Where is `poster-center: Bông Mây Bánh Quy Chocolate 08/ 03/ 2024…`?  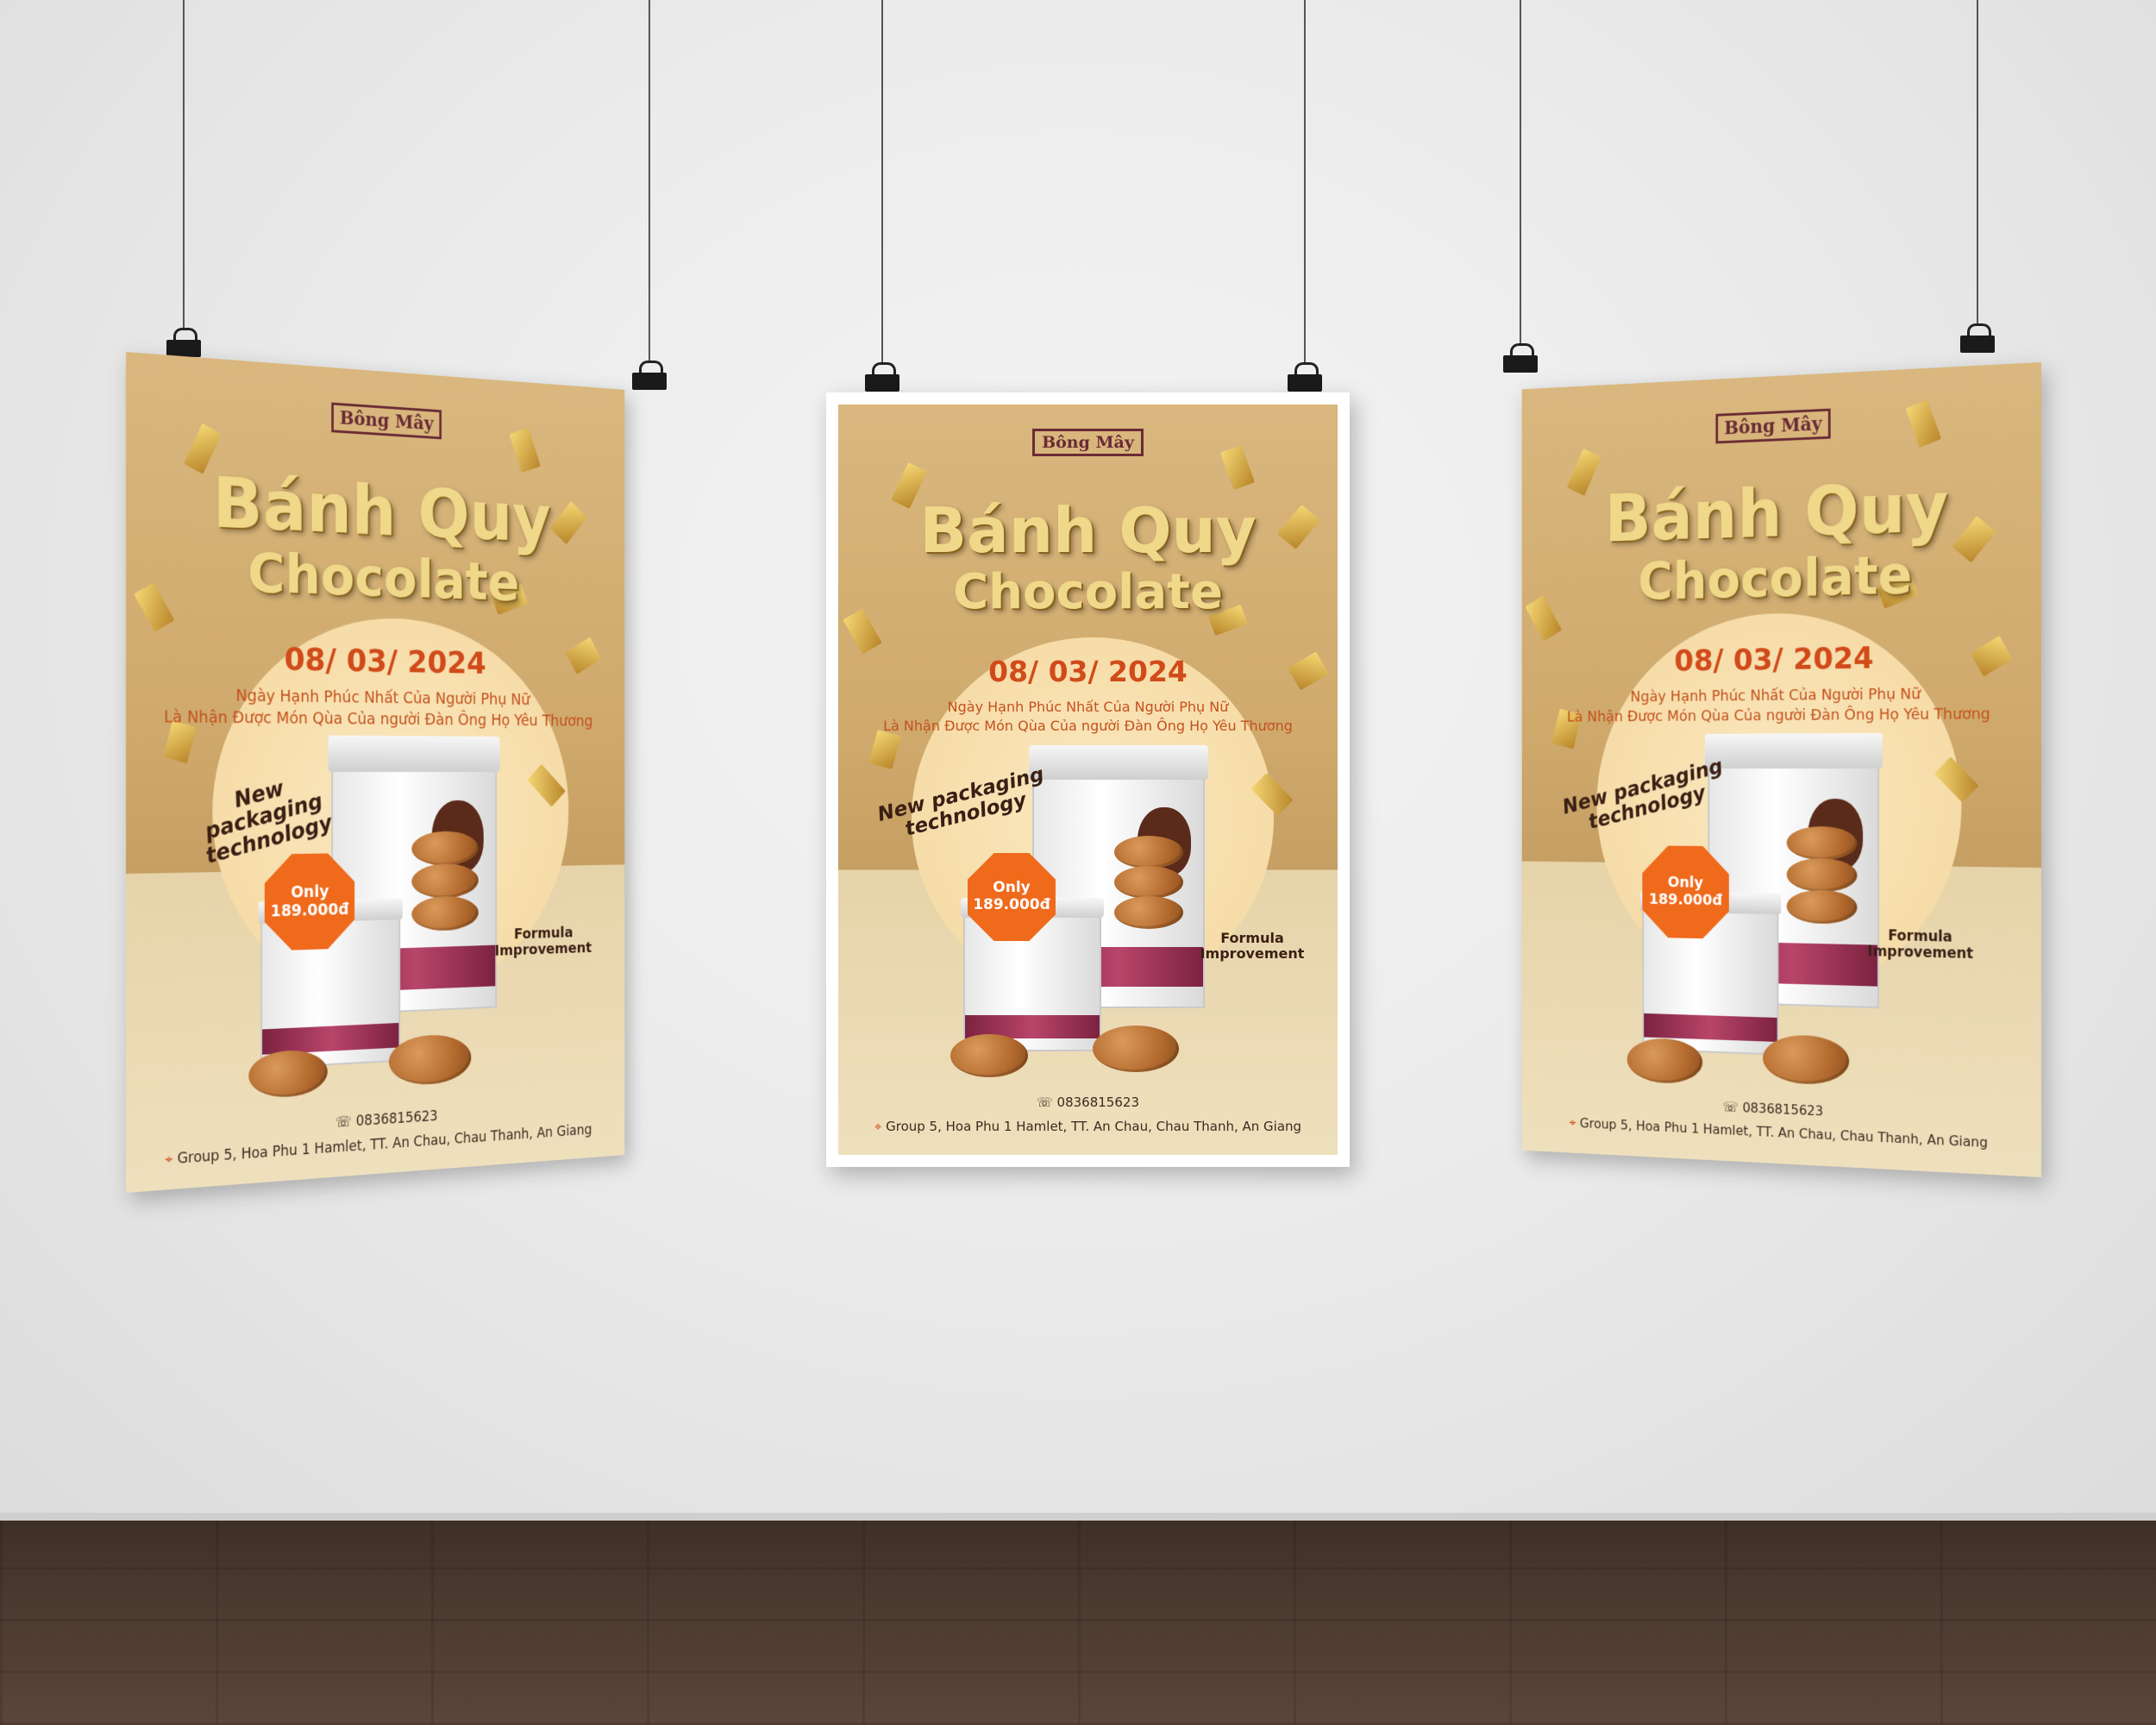
poster-center: Bông Mây Bánh Quy Chocolate 08/ 03/ 2024… is located at coordinates (1088, 779).